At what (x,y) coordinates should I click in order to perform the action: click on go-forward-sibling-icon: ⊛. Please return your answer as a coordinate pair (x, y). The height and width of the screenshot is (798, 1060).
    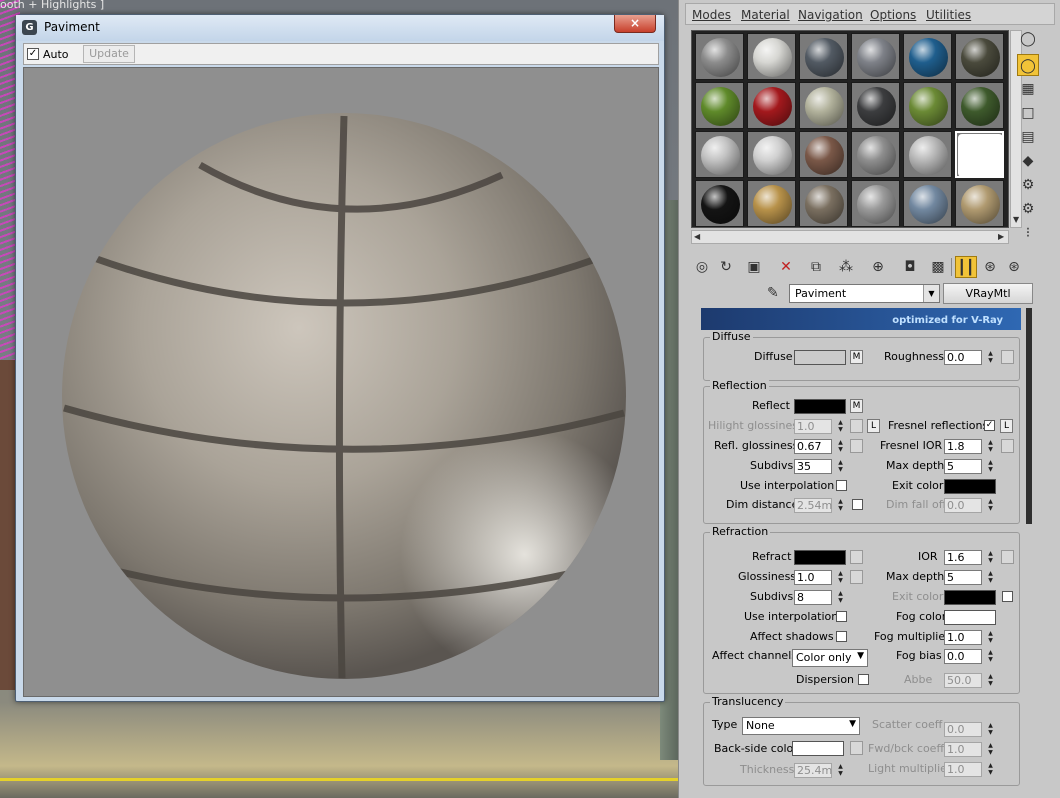
    Looking at the image, I should click on (1014, 267).